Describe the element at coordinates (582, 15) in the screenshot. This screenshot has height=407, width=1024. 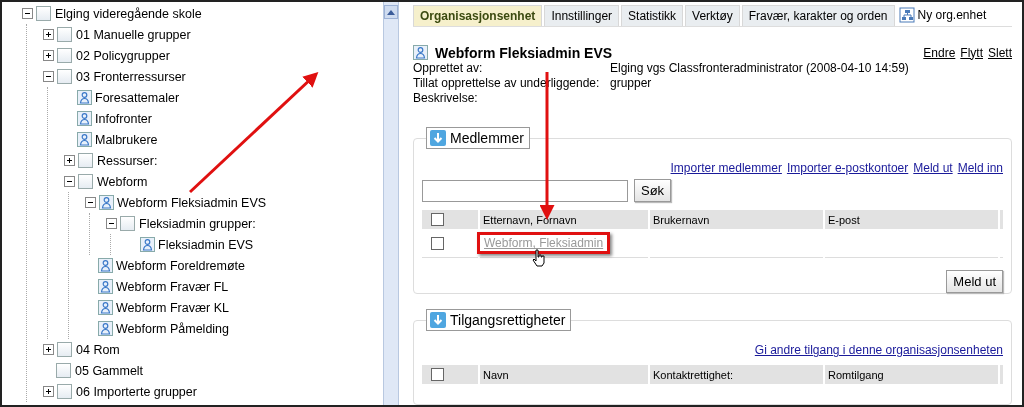
I see `tab: Innstillinger` at that location.